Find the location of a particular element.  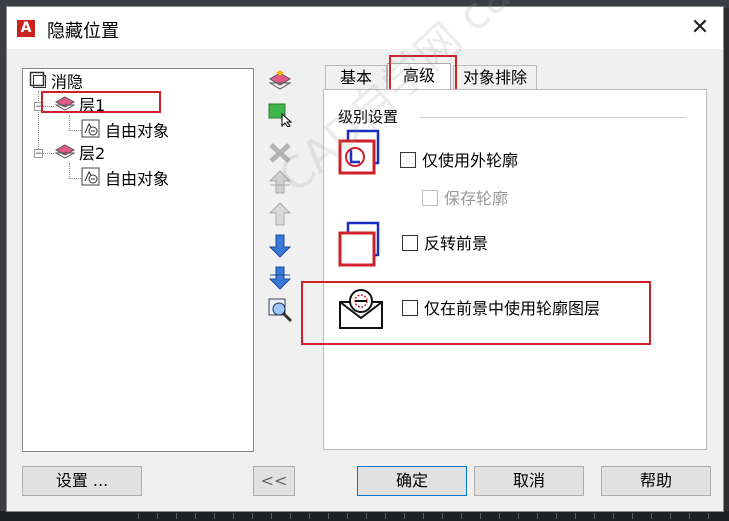

tree-item-layer1: 层1 is located at coordinates (80, 106).